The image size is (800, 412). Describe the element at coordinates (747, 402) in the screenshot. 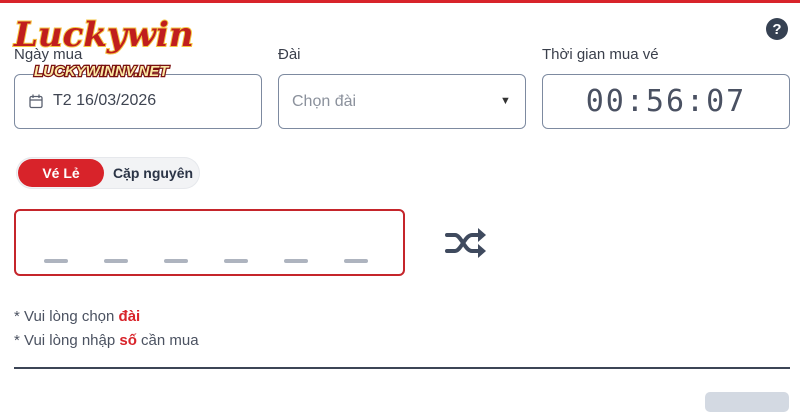

I see `submit-button` at that location.